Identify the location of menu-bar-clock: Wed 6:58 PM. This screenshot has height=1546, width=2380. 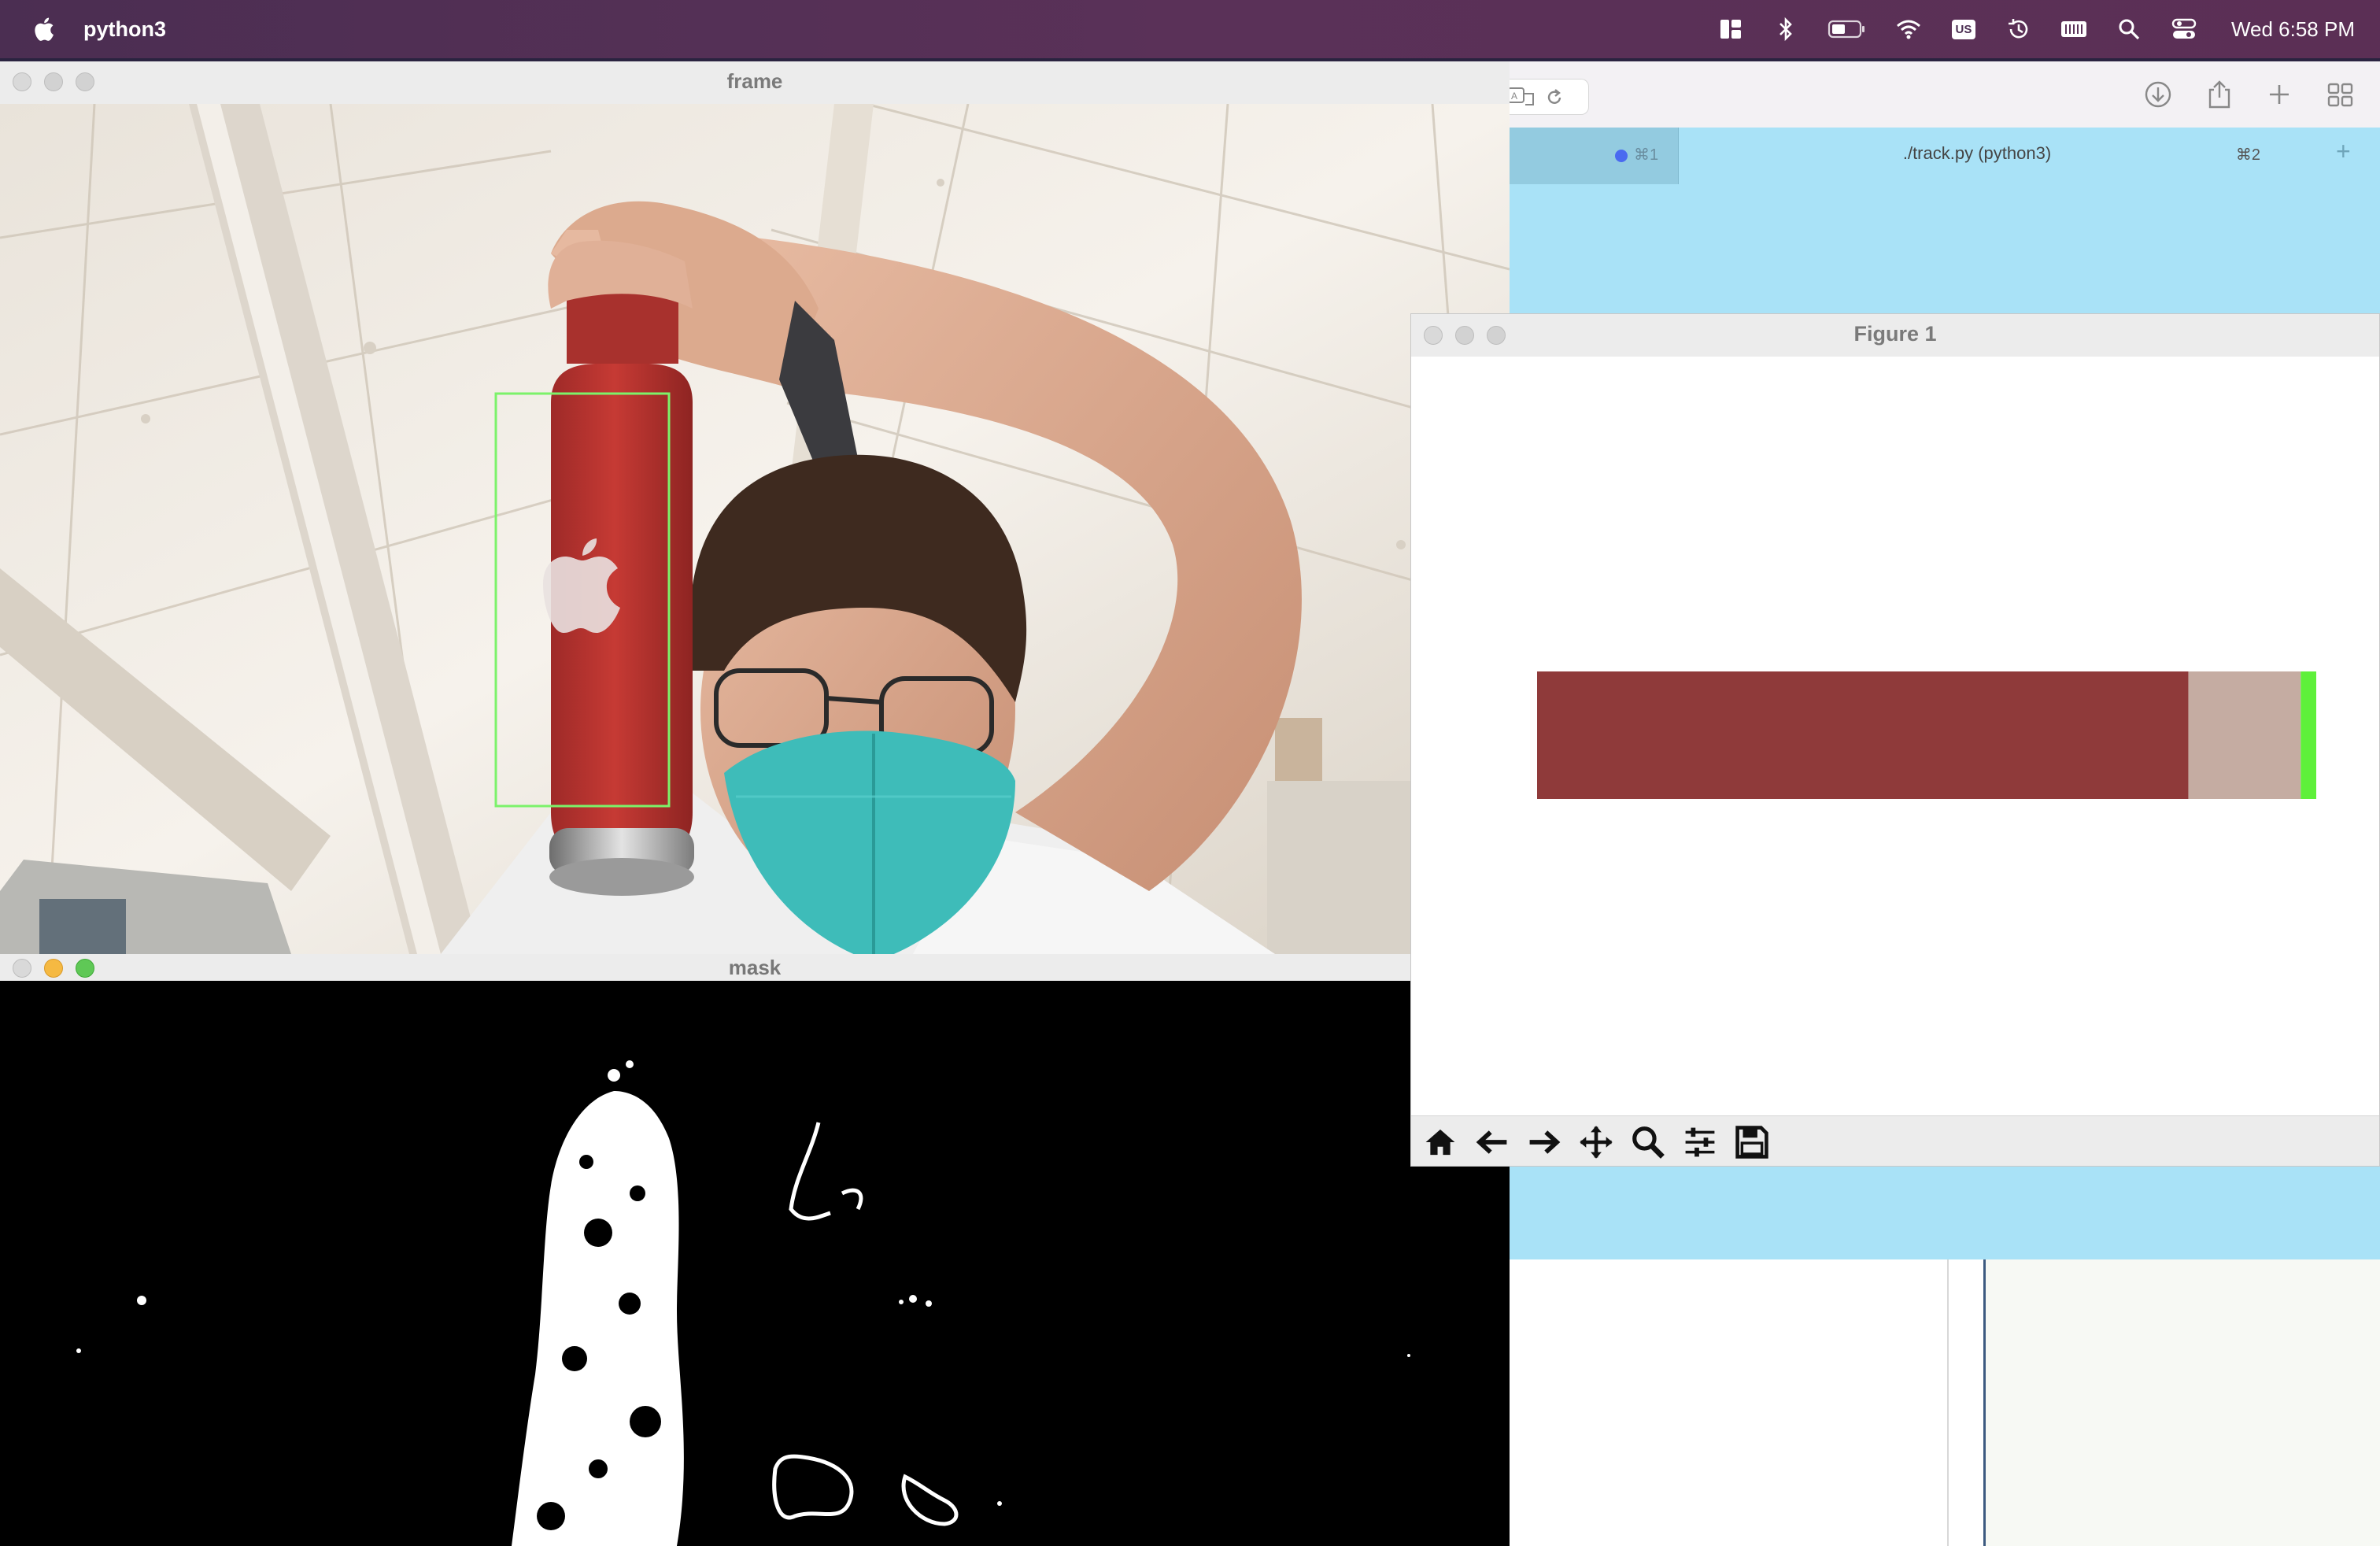
(2293, 29).